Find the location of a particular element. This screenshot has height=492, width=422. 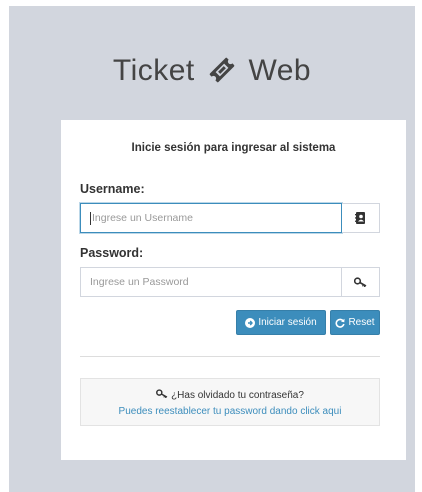

login-button-label: Iniciar sesión is located at coordinates (287, 322).